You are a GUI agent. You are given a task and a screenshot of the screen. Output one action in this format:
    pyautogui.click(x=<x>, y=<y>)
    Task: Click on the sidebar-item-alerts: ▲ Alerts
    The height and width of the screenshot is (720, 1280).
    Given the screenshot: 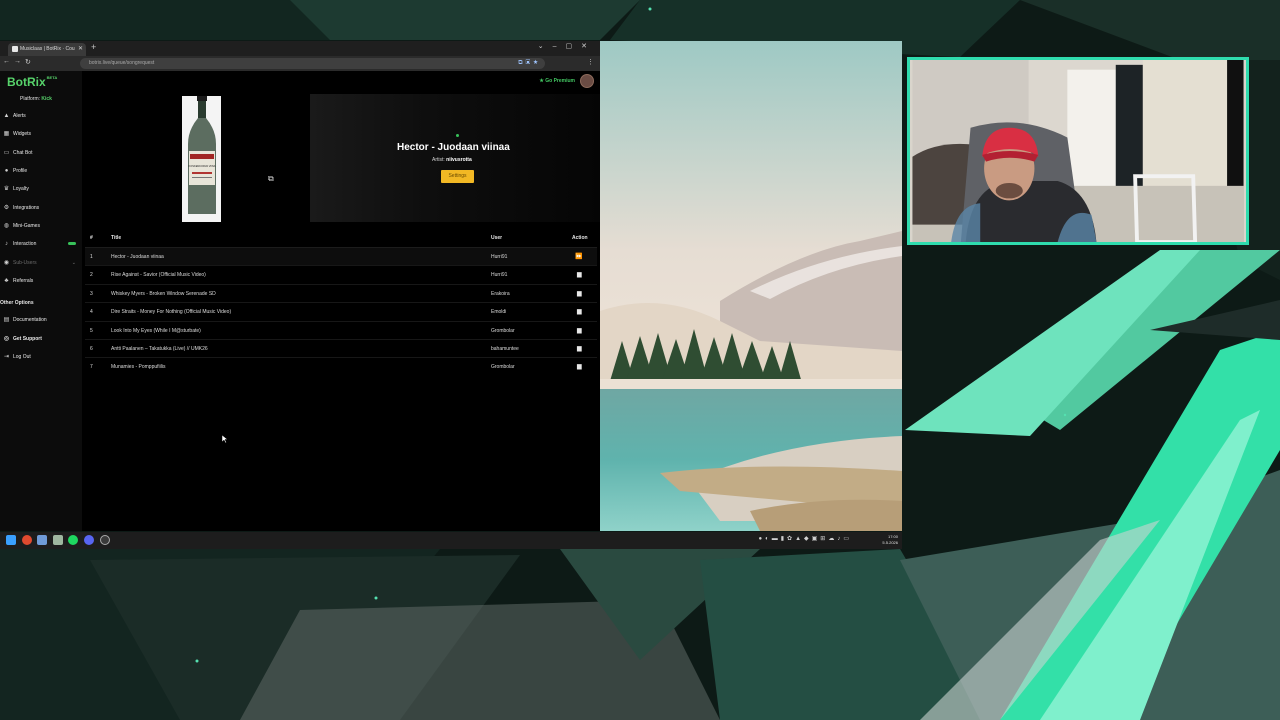 What is the action you would take?
    pyautogui.click(x=41, y=116)
    